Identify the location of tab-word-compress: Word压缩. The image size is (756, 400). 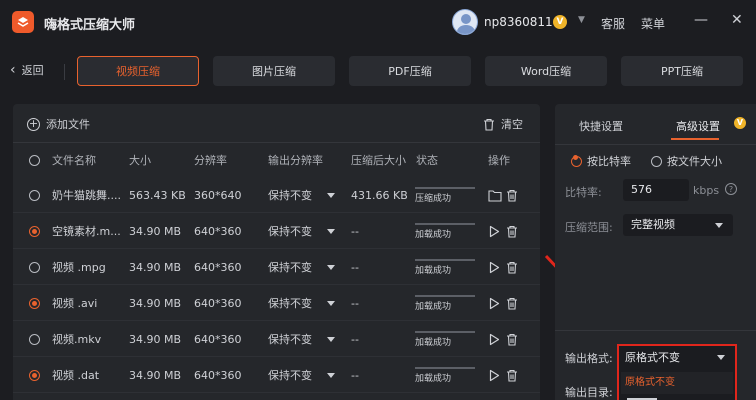
(546, 71).